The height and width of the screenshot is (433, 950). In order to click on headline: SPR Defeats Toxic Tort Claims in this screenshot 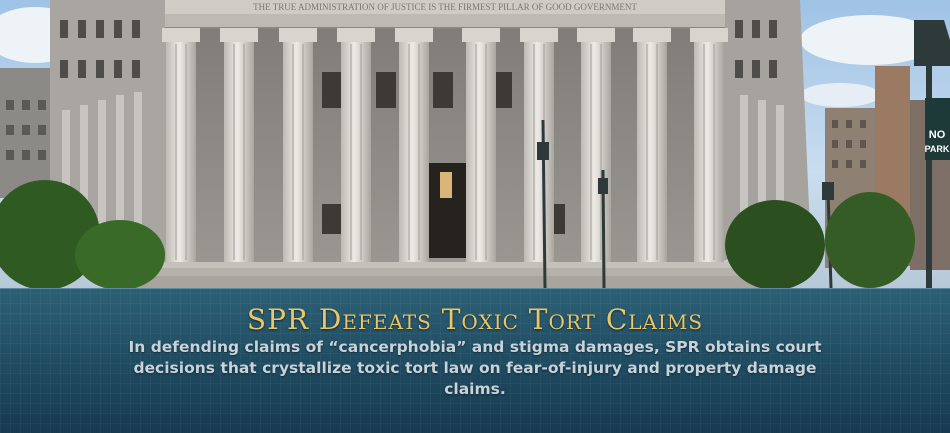, I will do `click(475, 319)`.